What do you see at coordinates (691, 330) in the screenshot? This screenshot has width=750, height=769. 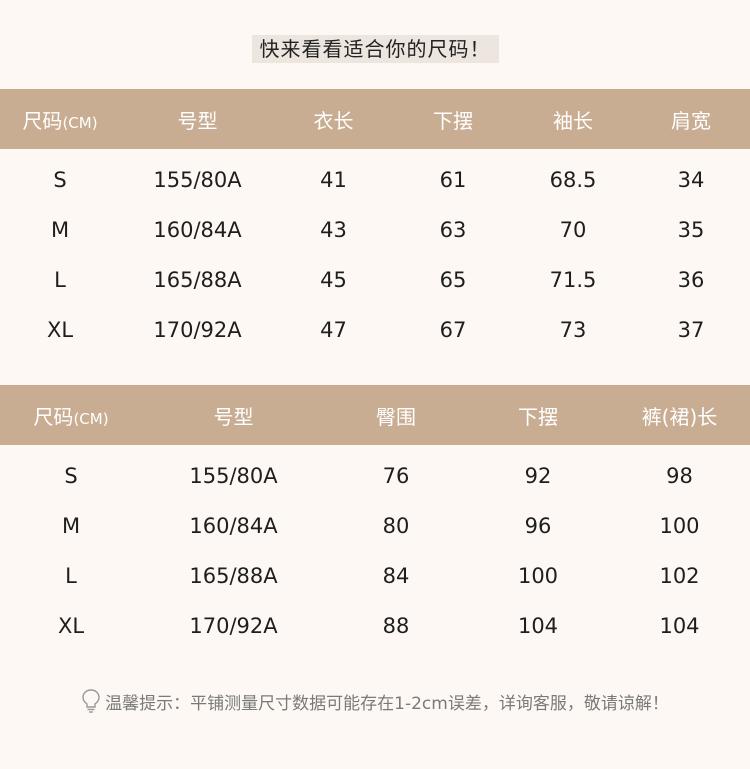 I see `table-cell: 37` at bounding box center [691, 330].